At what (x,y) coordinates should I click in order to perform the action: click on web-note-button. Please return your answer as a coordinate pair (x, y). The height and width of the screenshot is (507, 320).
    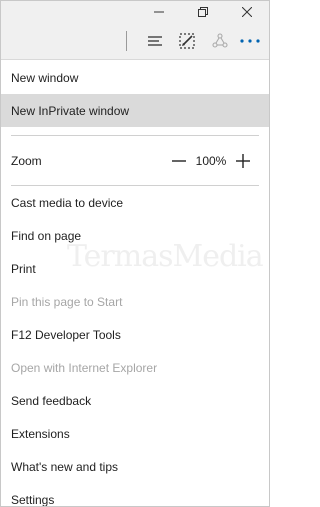
    Looking at the image, I should click on (187, 41).